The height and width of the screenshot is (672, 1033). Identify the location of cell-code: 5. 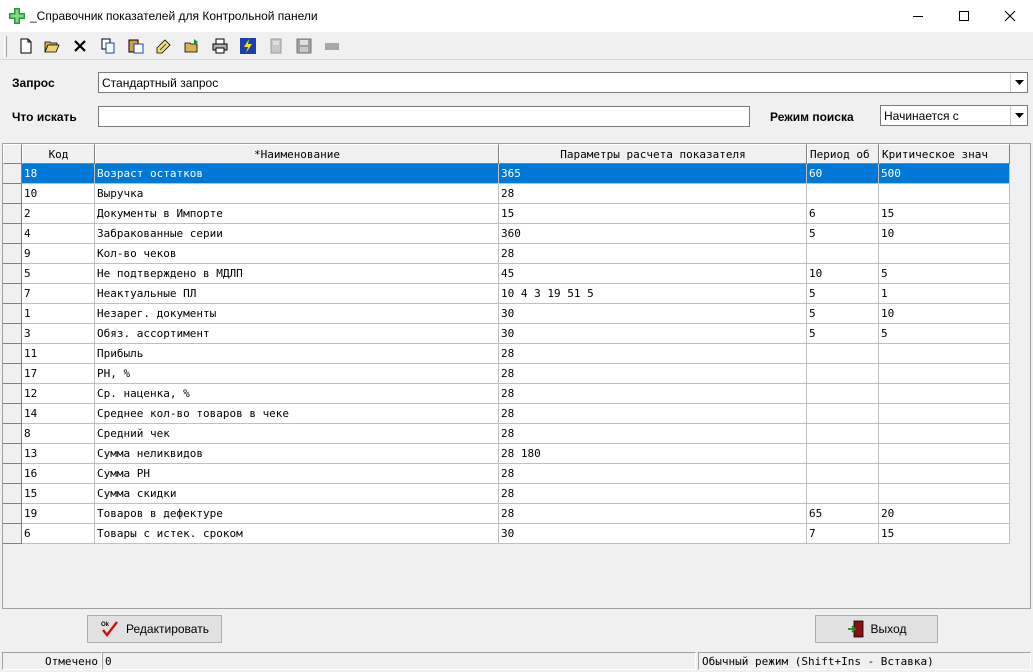
(58, 274).